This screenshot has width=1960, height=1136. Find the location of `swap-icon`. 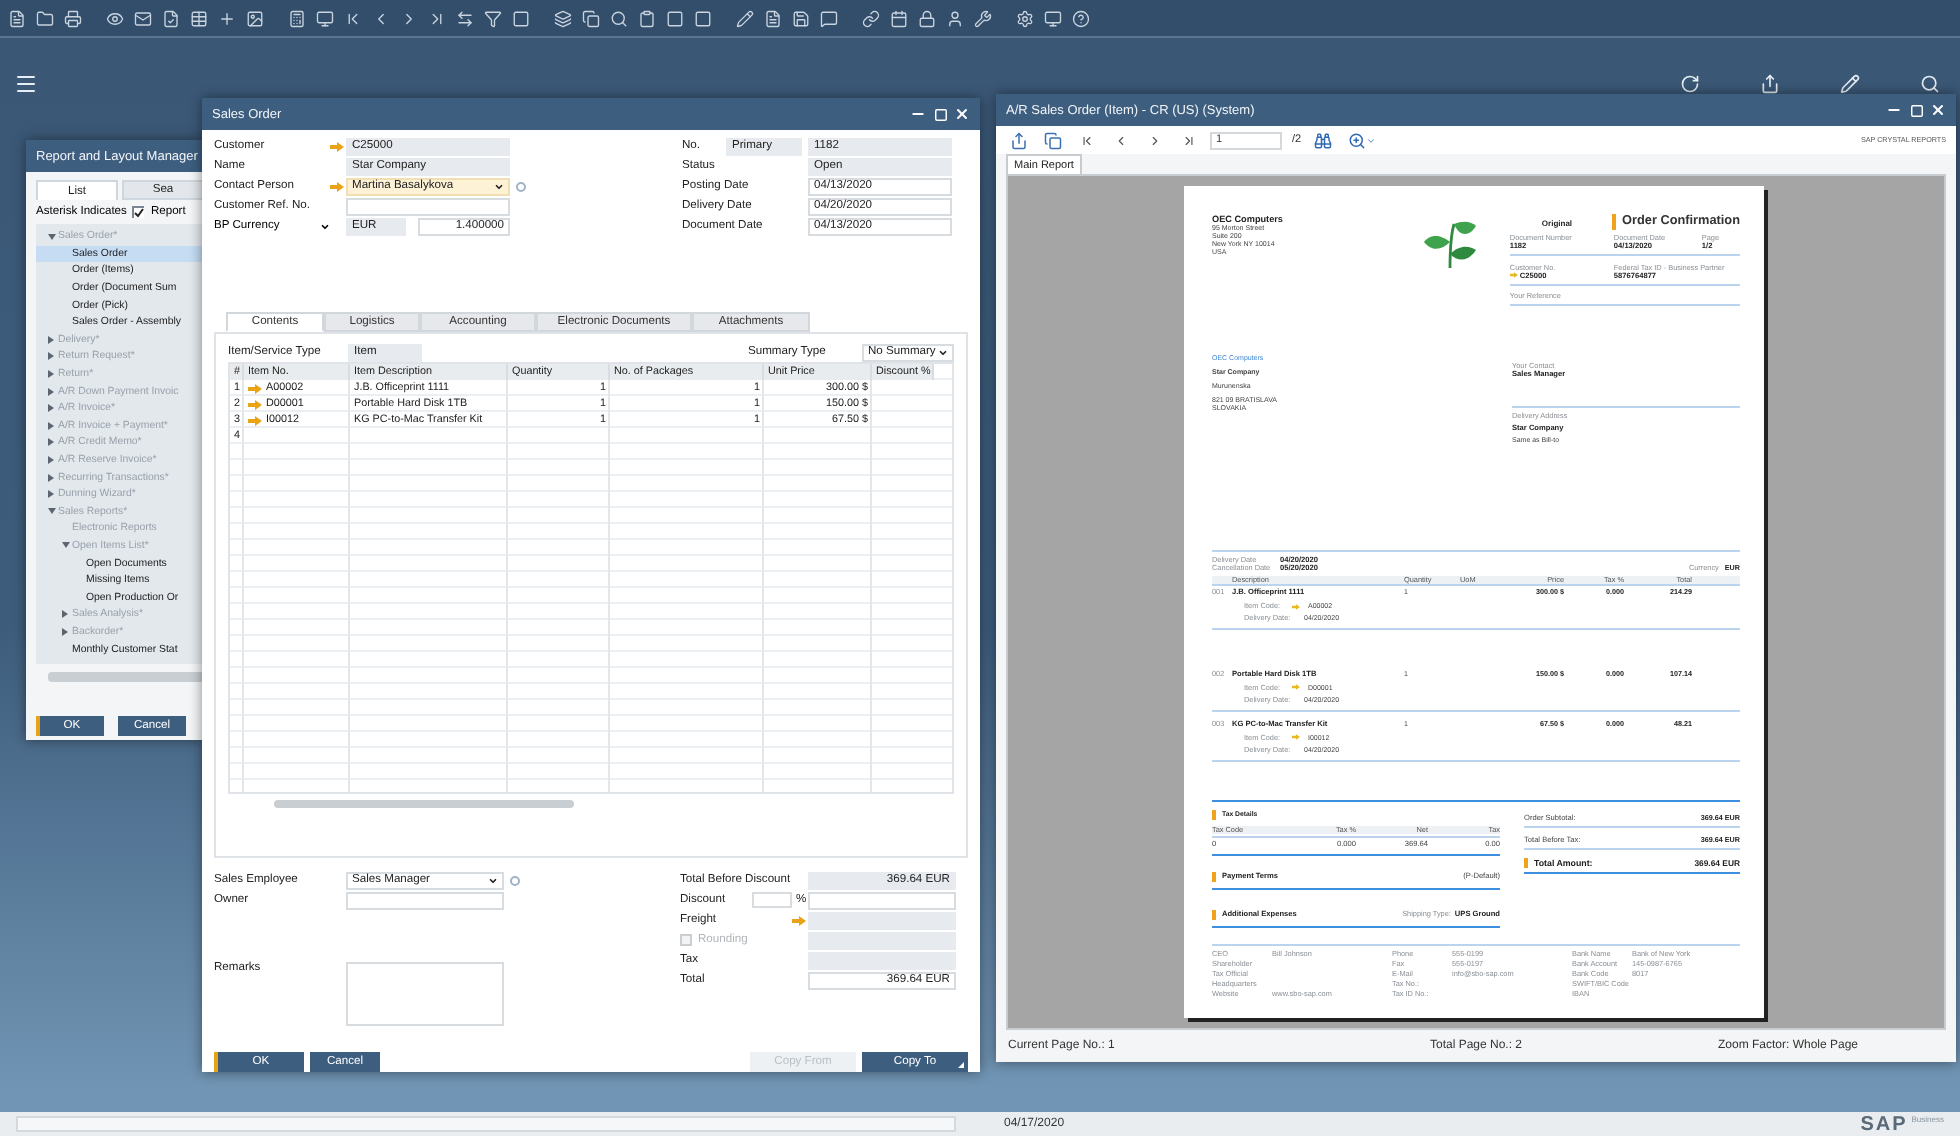

swap-icon is located at coordinates (465, 18).